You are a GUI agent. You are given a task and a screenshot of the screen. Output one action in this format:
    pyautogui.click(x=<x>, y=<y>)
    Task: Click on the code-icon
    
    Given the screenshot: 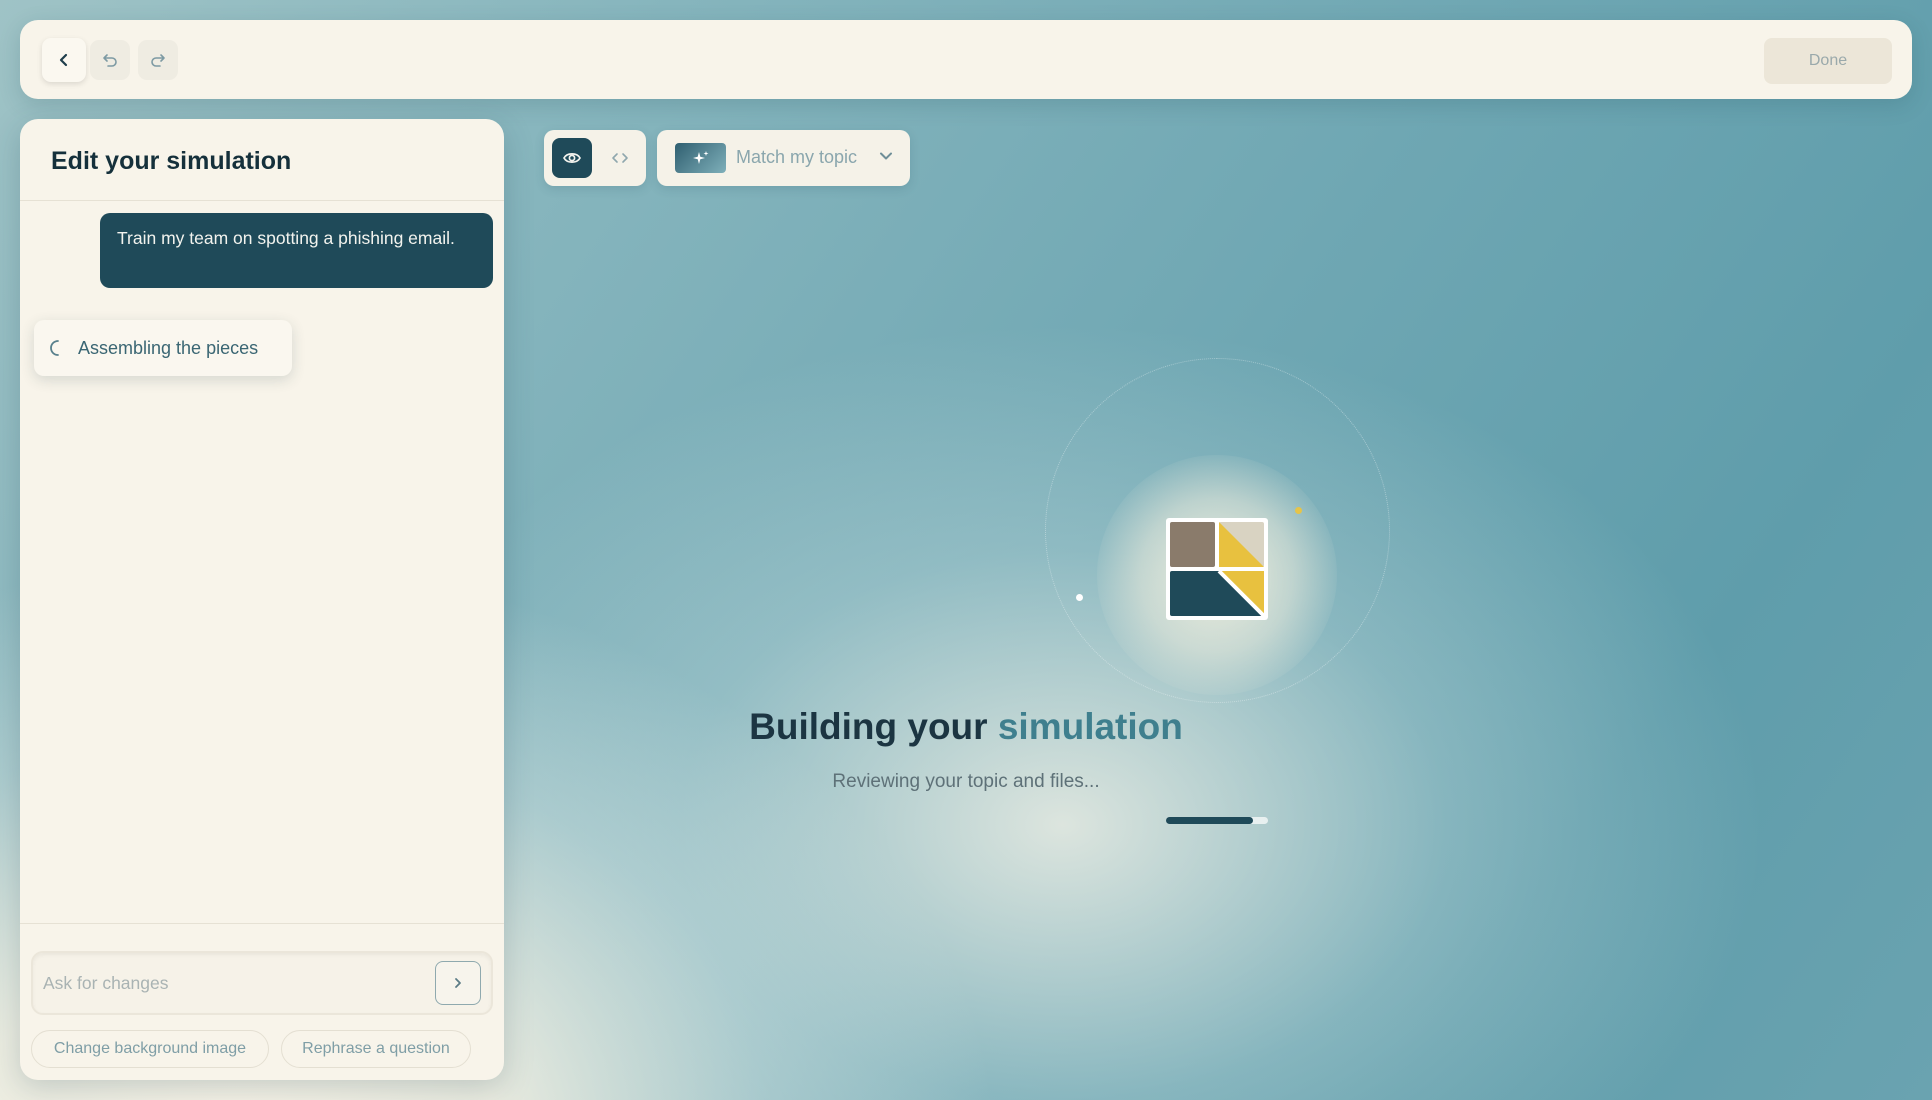 What is the action you would take?
    pyautogui.click(x=620, y=158)
    